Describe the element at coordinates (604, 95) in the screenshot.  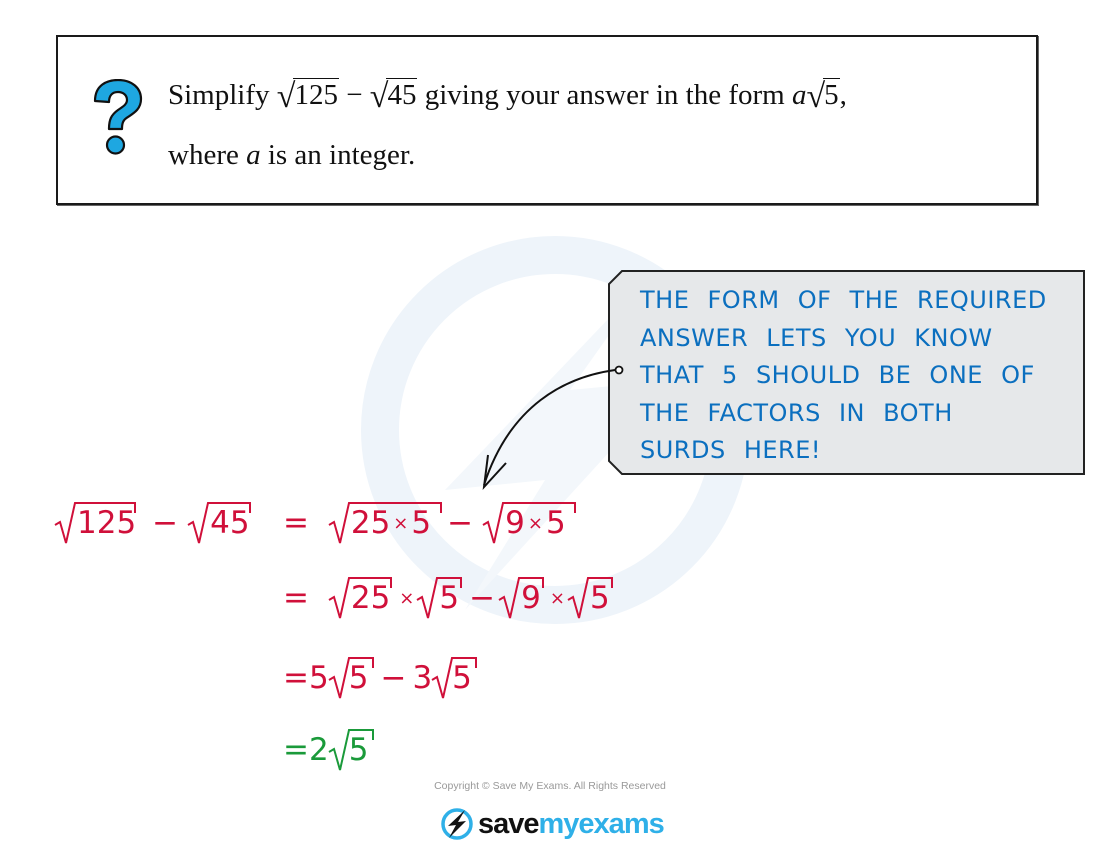
I see `question-text: giving your answer in the form` at that location.